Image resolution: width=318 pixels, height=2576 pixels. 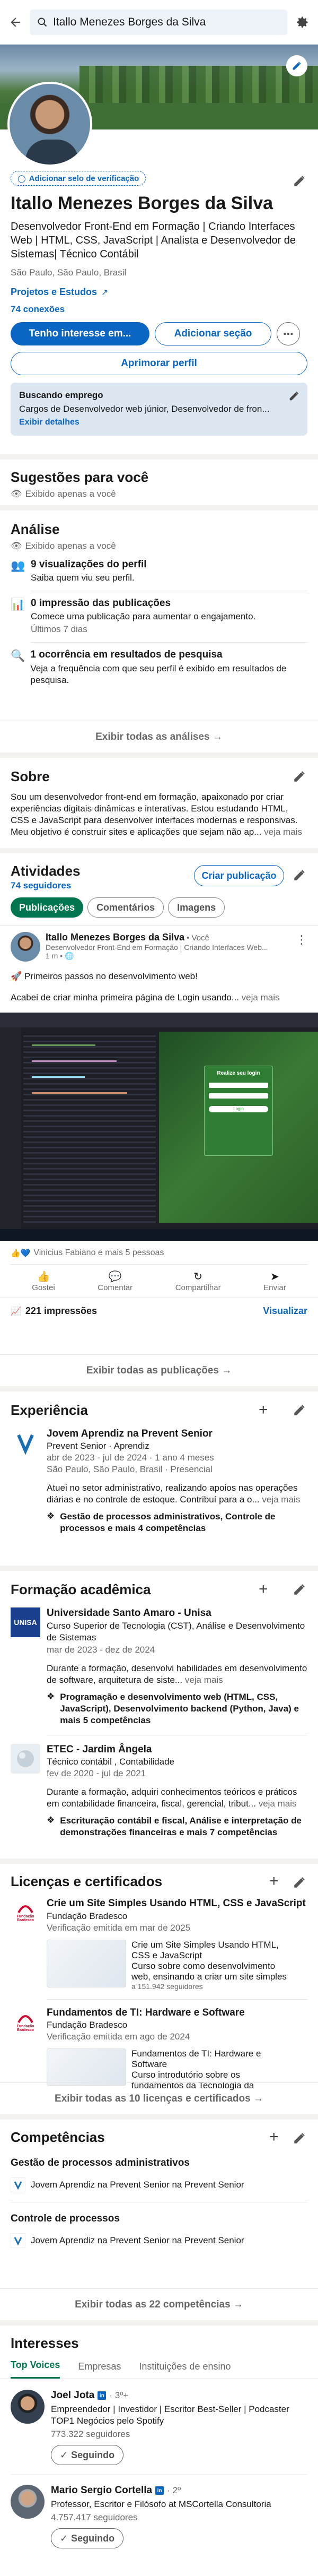 What do you see at coordinates (115, 1281) in the screenshot?
I see `comment-button: 💬 Comentar` at bounding box center [115, 1281].